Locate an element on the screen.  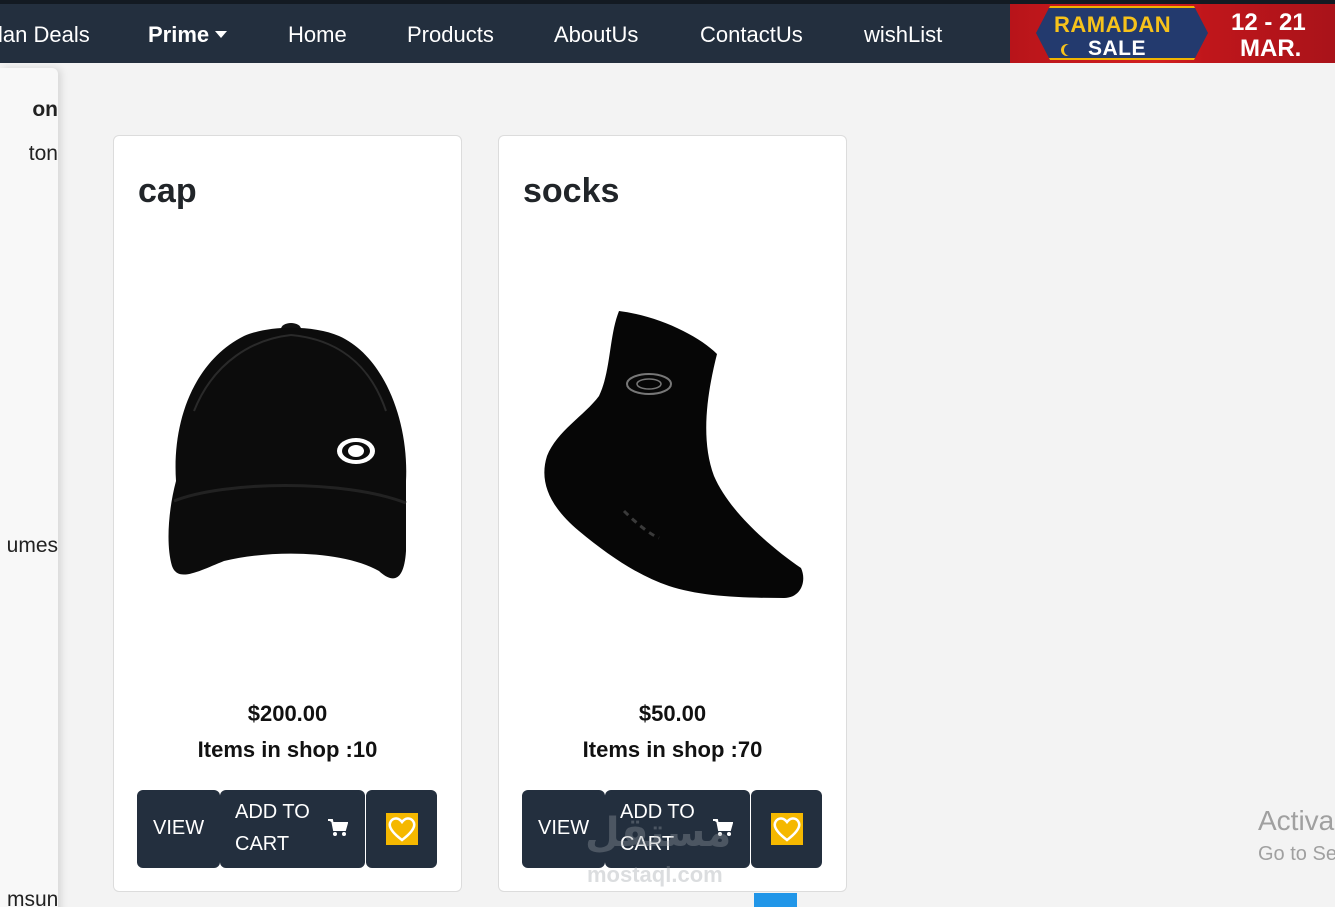
banner-subtitle: SALE is located at coordinates (1117, 48).